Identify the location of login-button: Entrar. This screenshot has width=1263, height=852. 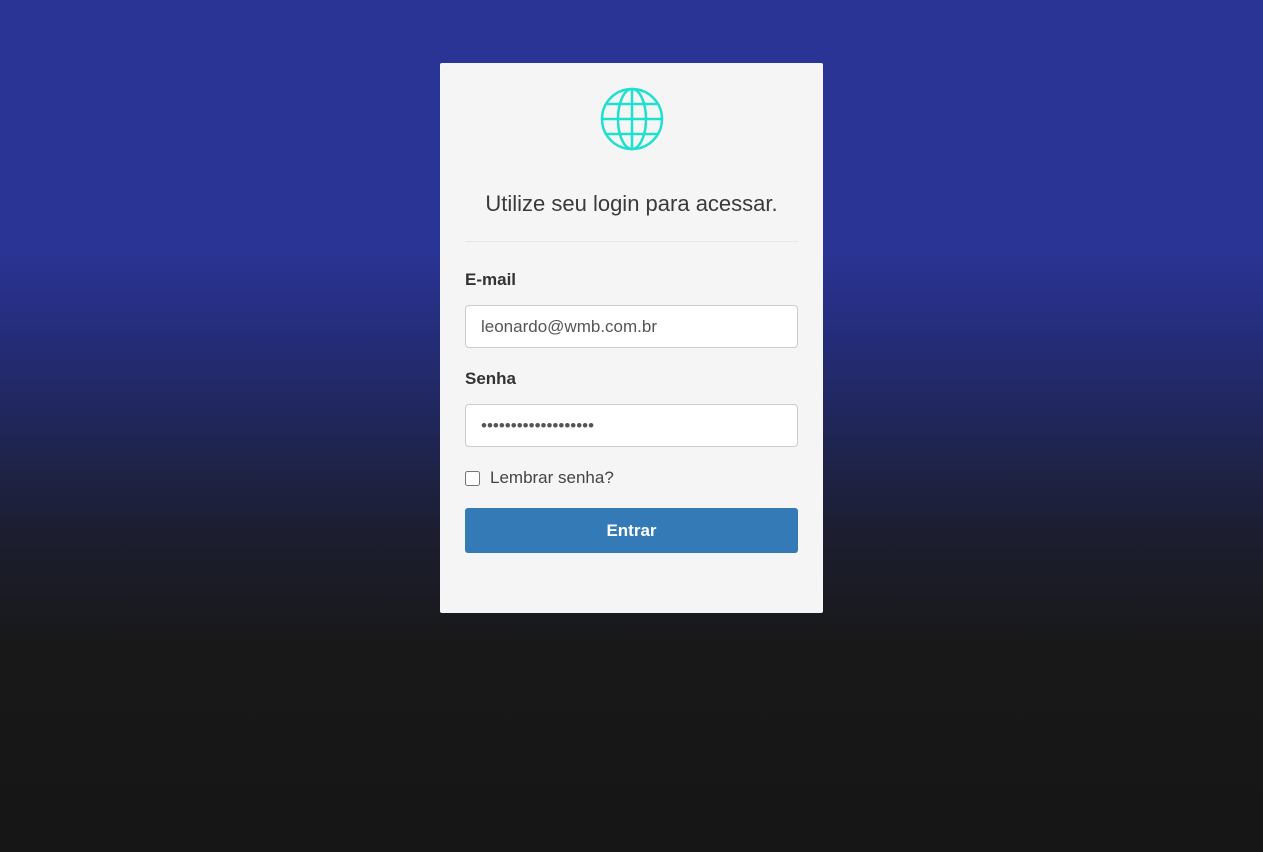
(631, 530).